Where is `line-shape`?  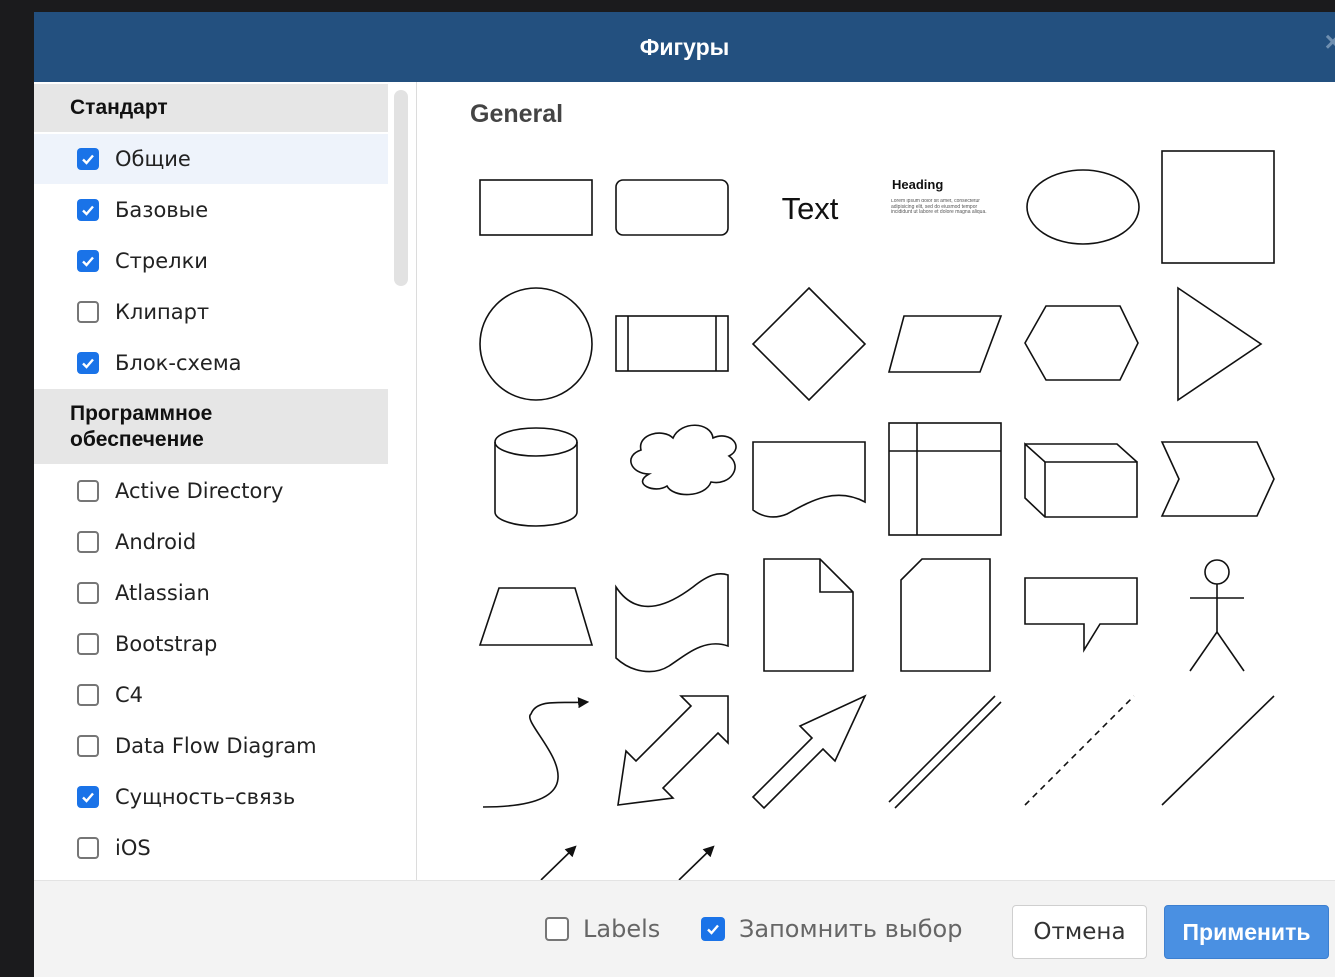 line-shape is located at coordinates (1218, 750).